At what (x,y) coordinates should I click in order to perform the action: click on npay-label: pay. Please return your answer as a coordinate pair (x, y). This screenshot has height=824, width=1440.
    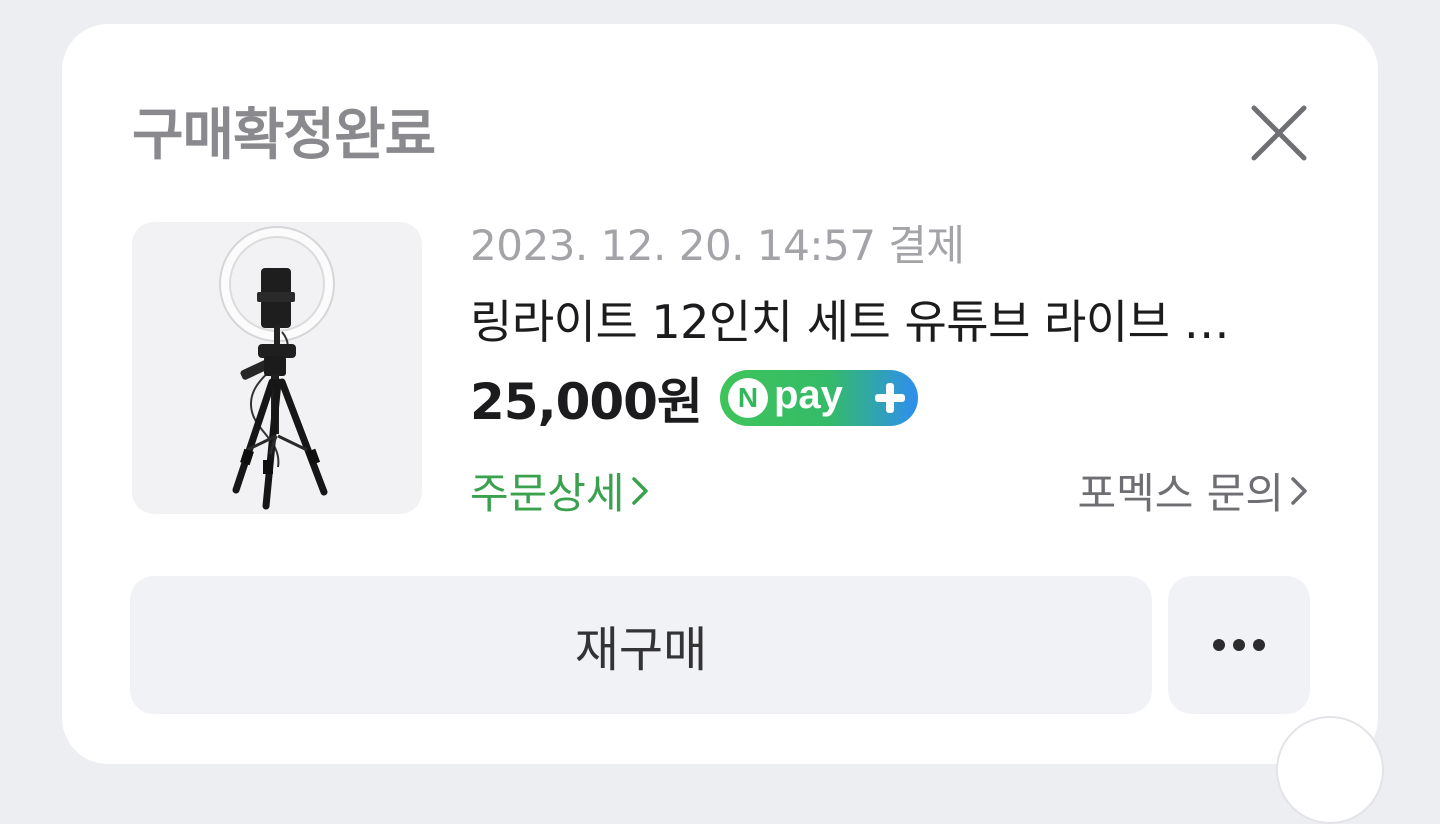
    Looking at the image, I should click on (808, 395).